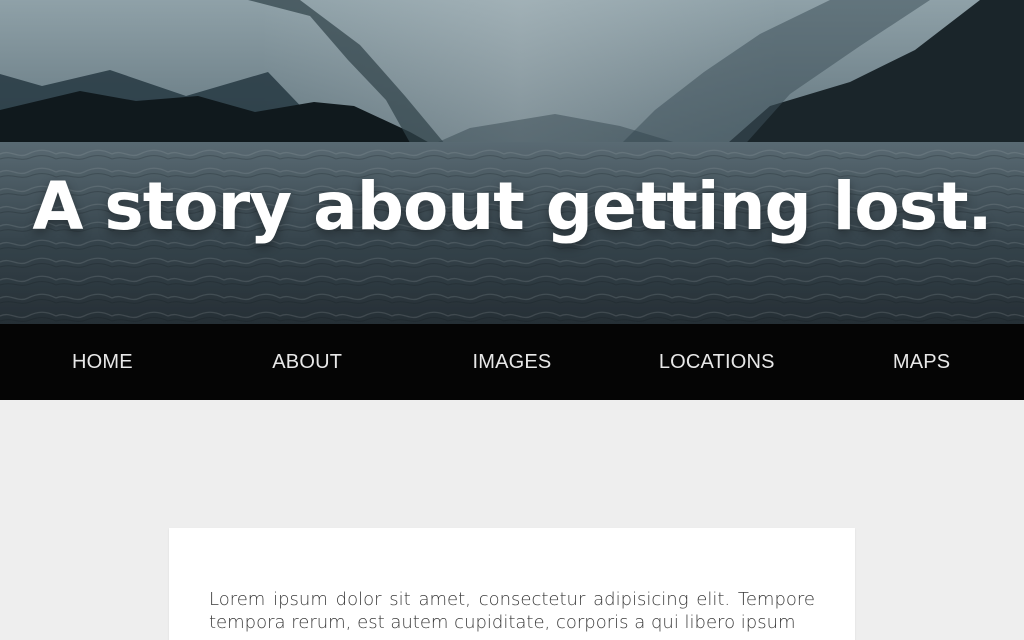 The image size is (1024, 640). Describe the element at coordinates (921, 362) in the screenshot. I see `nav-maps-link: MAPS` at that location.